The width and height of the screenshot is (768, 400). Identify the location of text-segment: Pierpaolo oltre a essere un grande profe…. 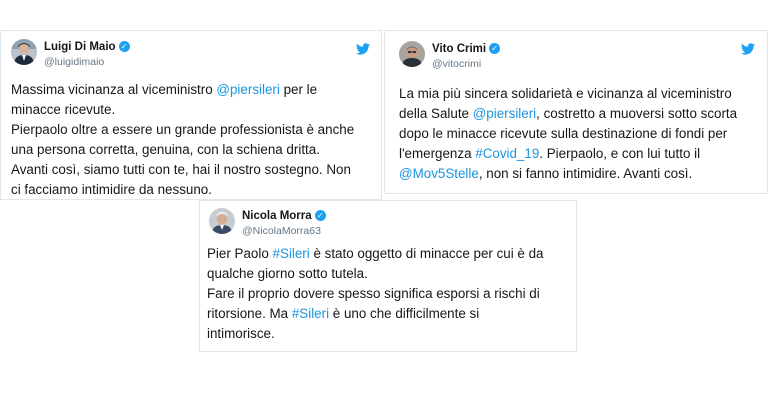
(183, 129).